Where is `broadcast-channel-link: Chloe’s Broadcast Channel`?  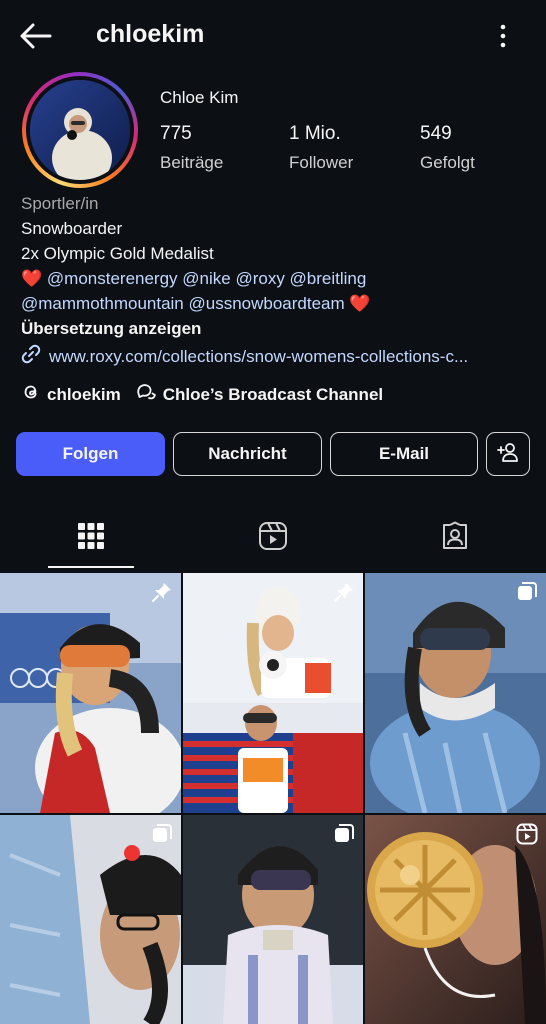 broadcast-channel-link: Chloe’s Broadcast Channel is located at coordinates (259, 394).